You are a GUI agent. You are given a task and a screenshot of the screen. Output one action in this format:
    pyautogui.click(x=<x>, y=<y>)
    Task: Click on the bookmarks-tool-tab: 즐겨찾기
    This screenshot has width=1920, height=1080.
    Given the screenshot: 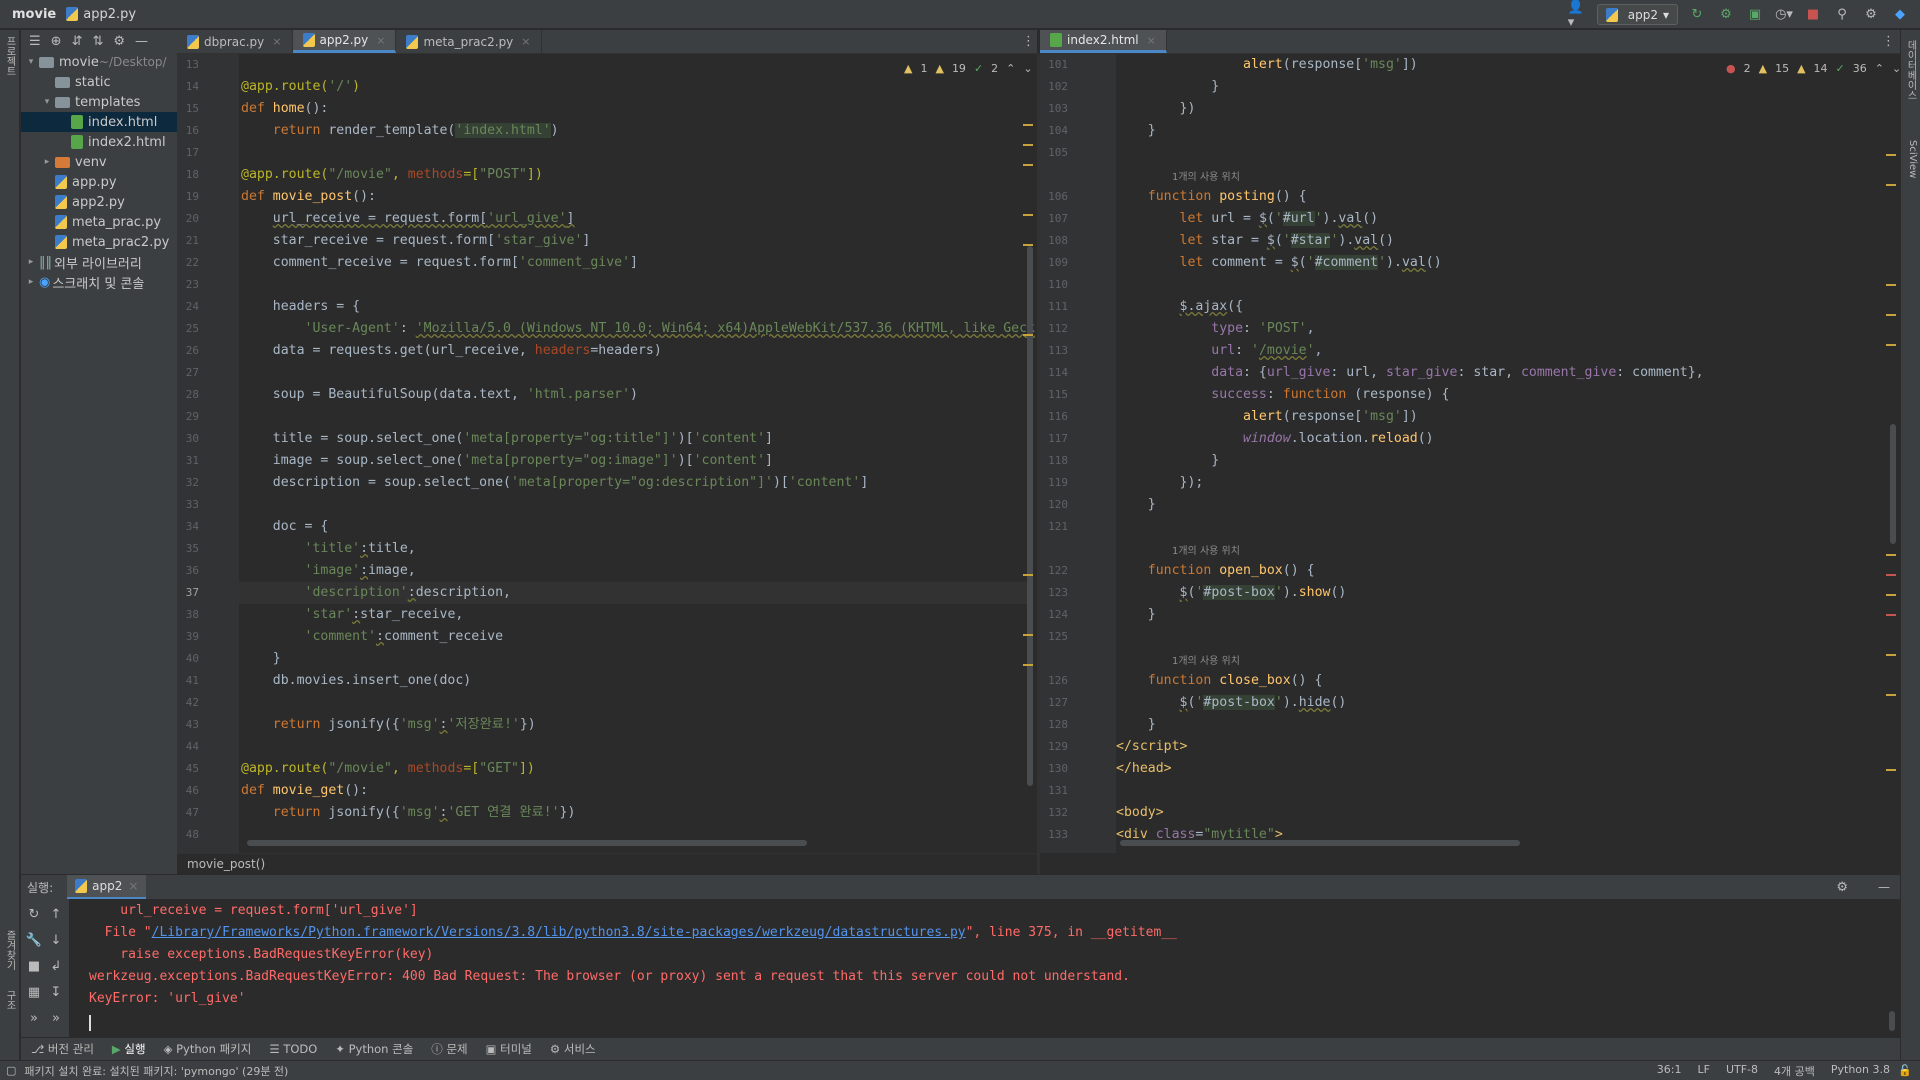 What is the action you would take?
    pyautogui.click(x=10, y=950)
    